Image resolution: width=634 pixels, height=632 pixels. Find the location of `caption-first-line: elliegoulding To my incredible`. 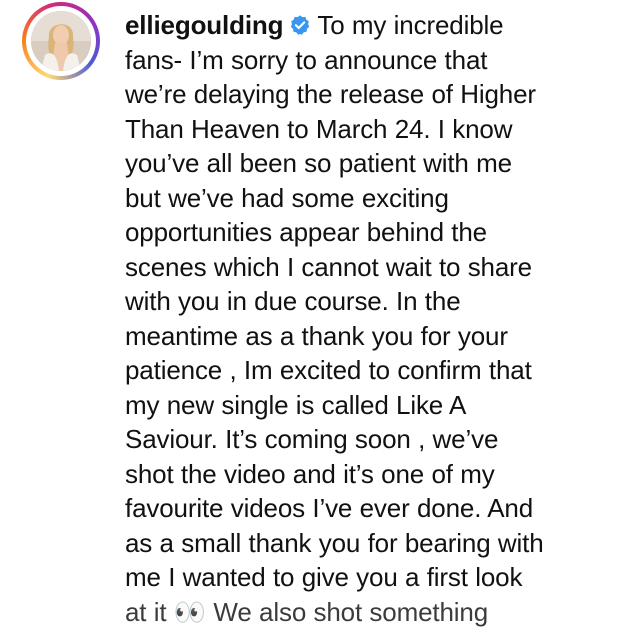

caption-first-line: elliegoulding To my incredible is located at coordinates (360, 25).